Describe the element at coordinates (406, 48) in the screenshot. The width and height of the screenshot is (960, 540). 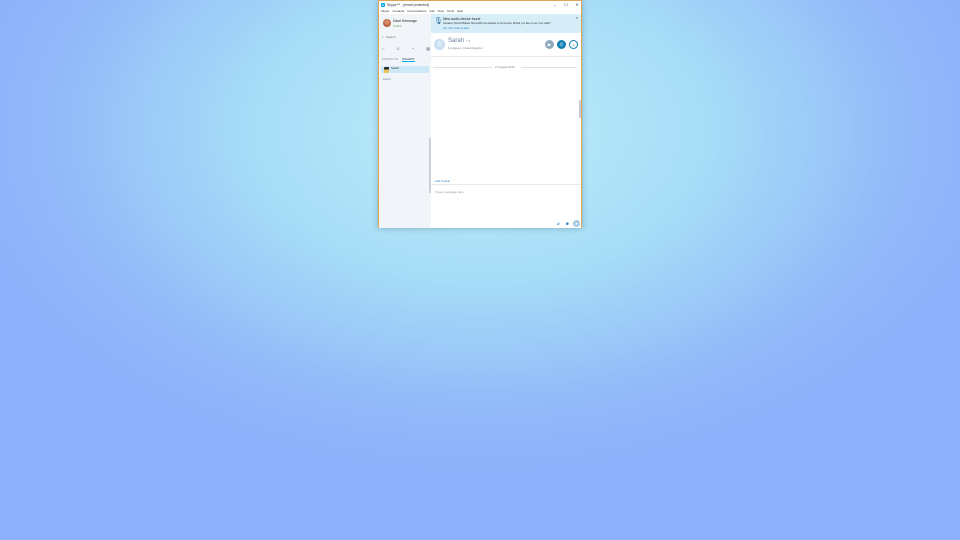
I see `sidebar-toolbar: ⌂ ♙ + ▦` at that location.